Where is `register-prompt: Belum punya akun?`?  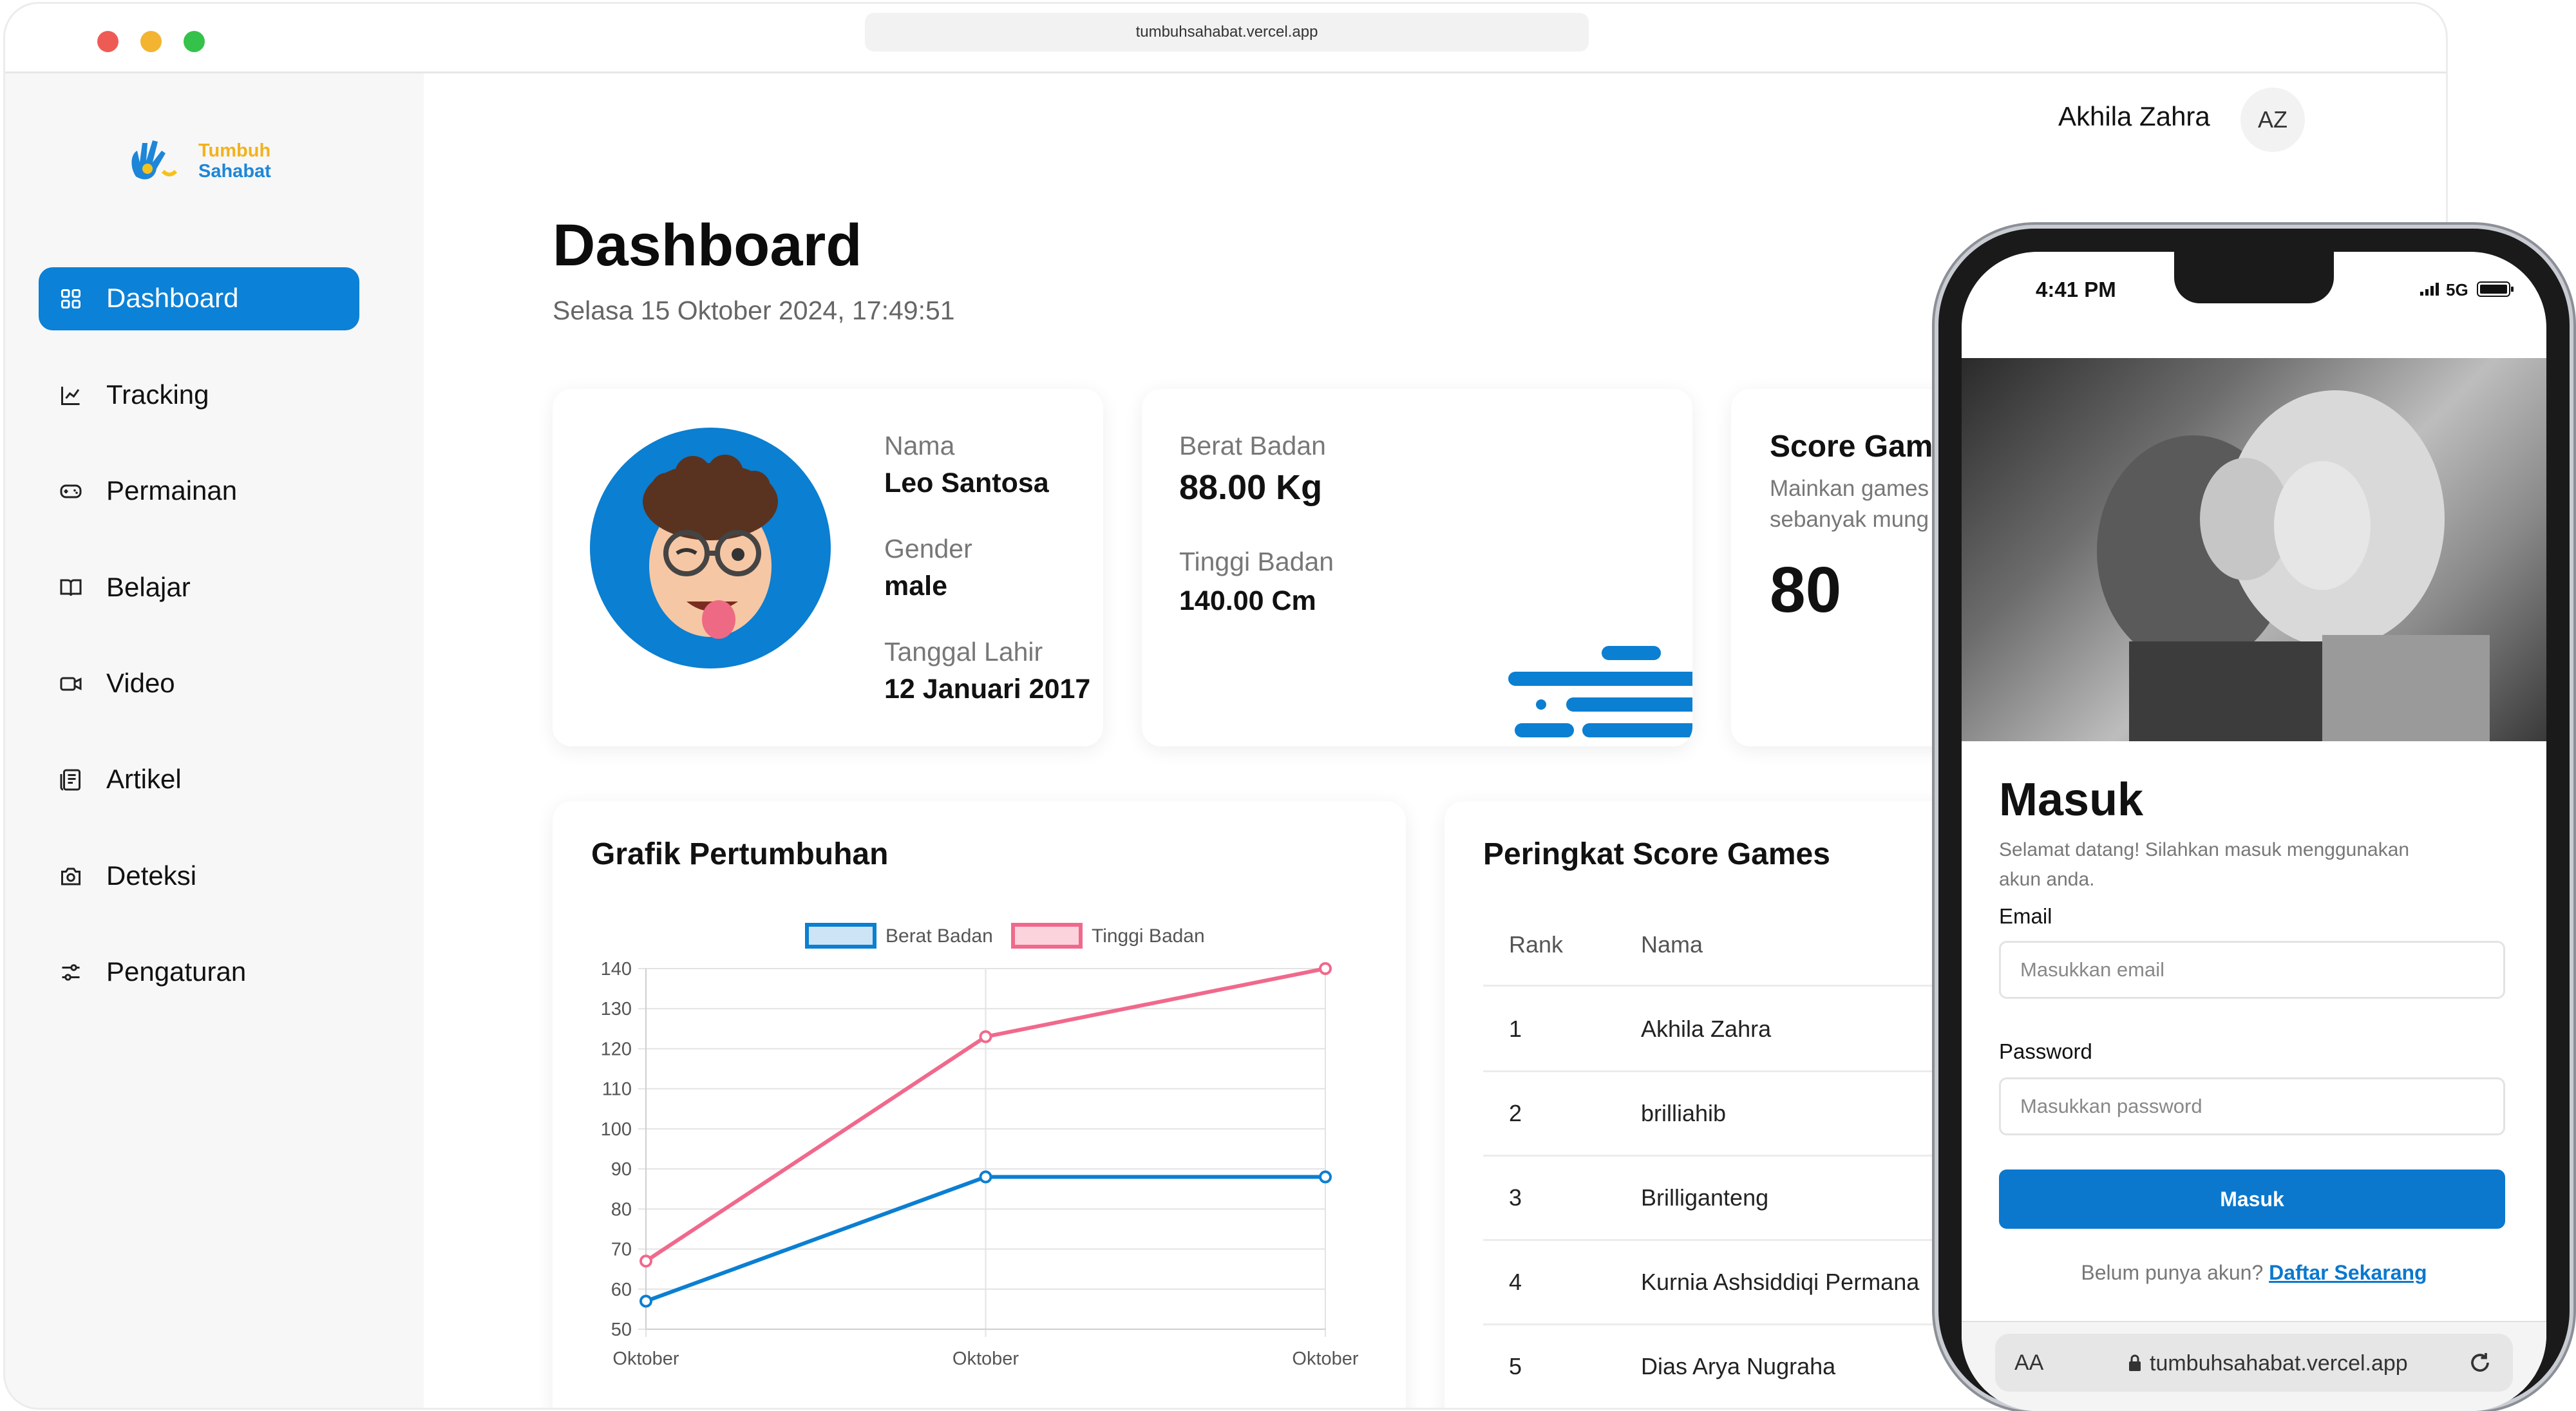 register-prompt: Belum punya akun? is located at coordinates (2172, 1272).